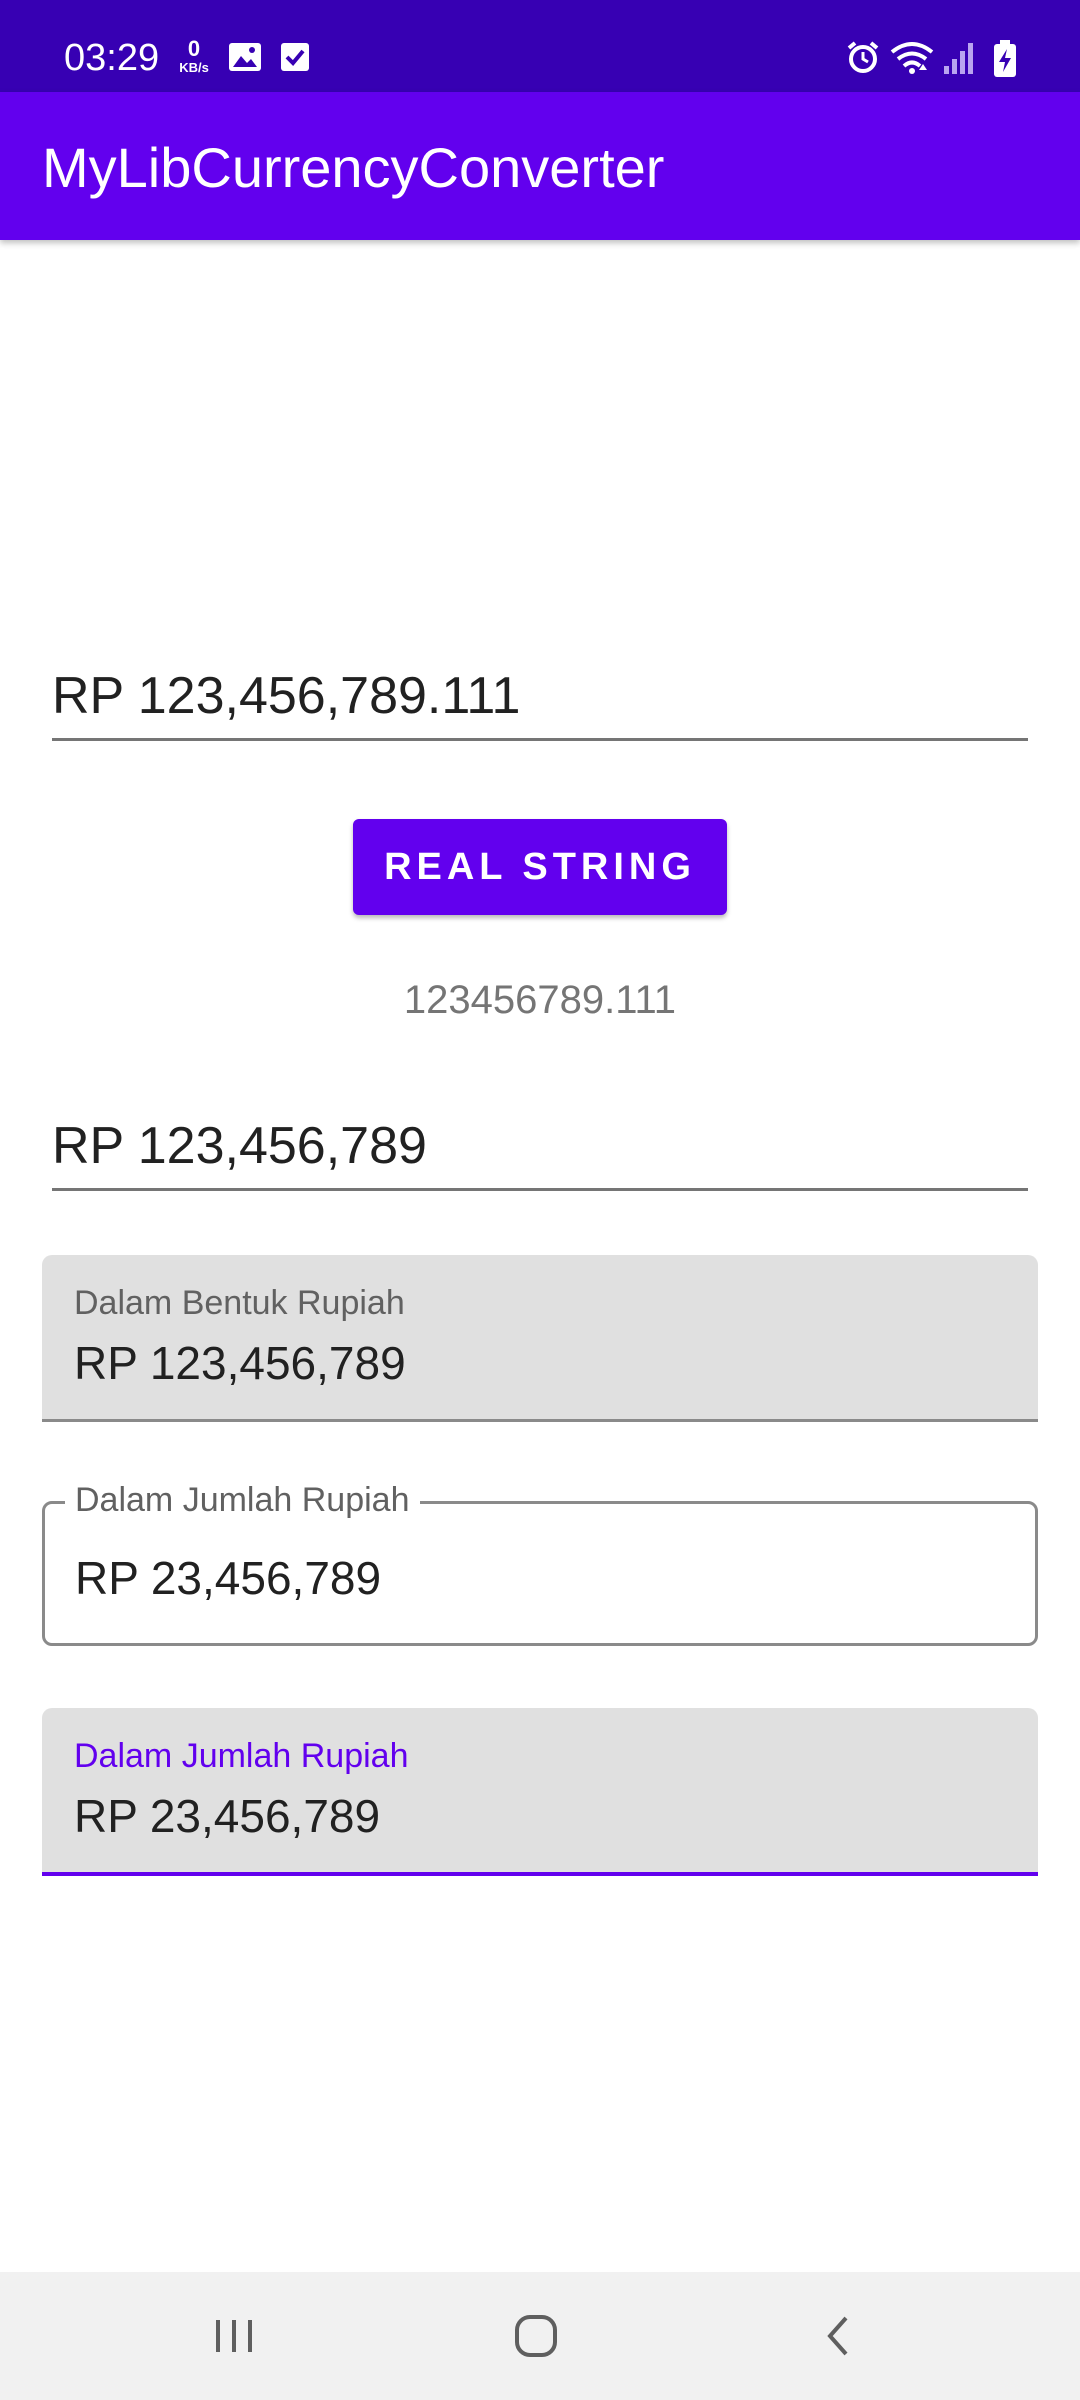  What do you see at coordinates (912, 60) in the screenshot?
I see `wifi-icon` at bounding box center [912, 60].